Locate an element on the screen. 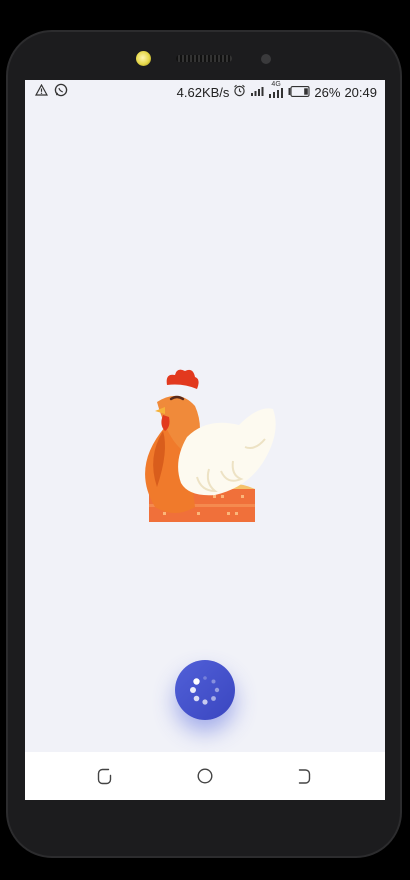 Image resolution: width=410 pixels, height=880 pixels. whatsapp-icon is located at coordinates (61, 91).